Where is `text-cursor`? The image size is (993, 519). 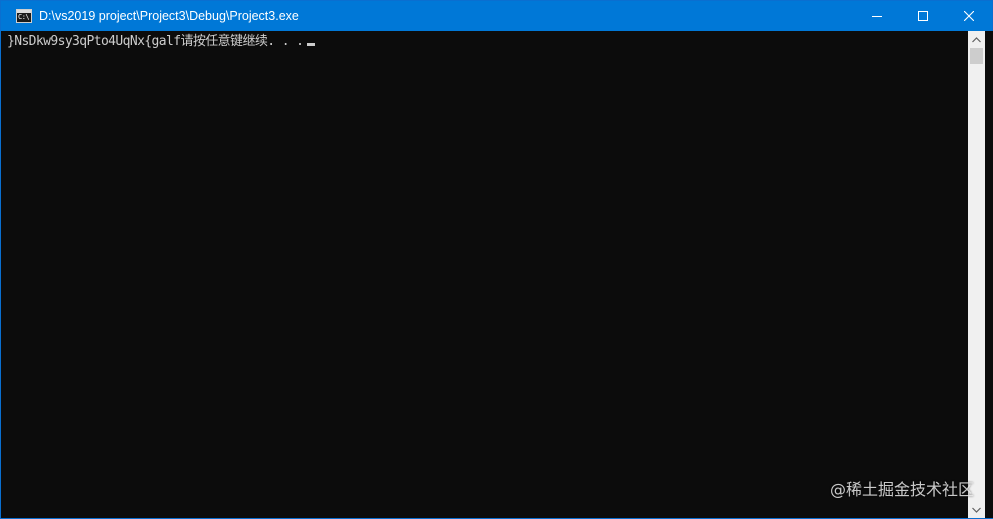 text-cursor is located at coordinates (311, 44).